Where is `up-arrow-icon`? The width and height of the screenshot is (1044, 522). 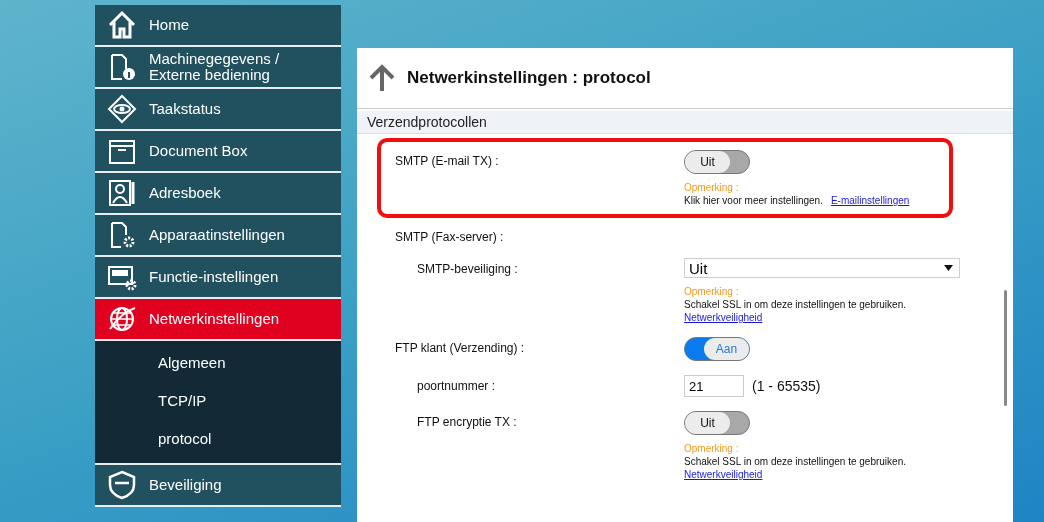
up-arrow-icon is located at coordinates (382, 78).